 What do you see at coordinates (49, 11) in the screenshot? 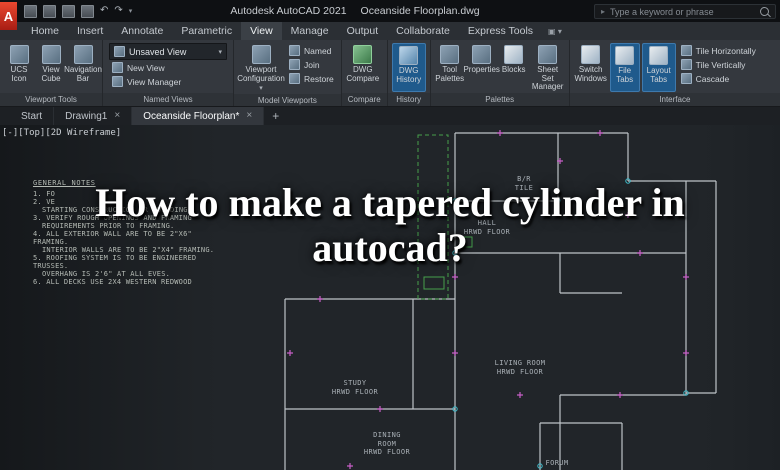
I see `open-file-icon` at bounding box center [49, 11].